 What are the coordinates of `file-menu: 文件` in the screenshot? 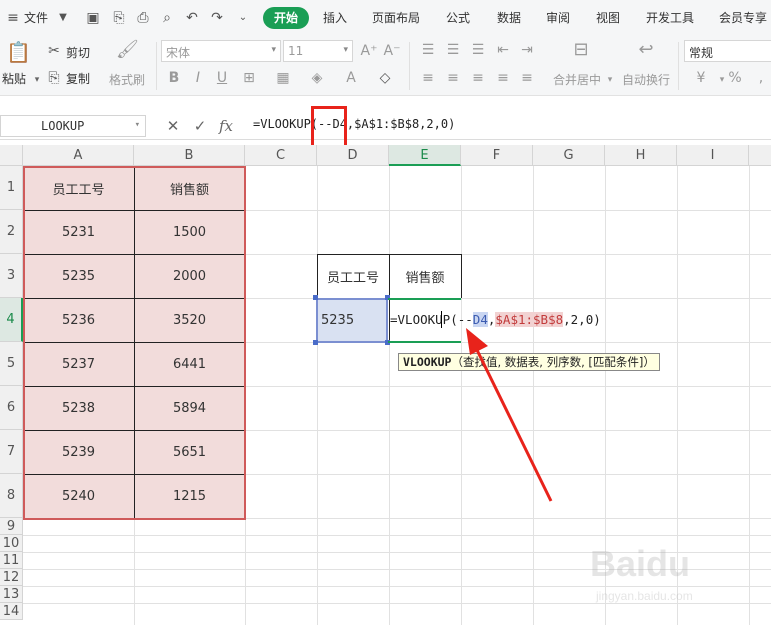 It's located at (36, 17).